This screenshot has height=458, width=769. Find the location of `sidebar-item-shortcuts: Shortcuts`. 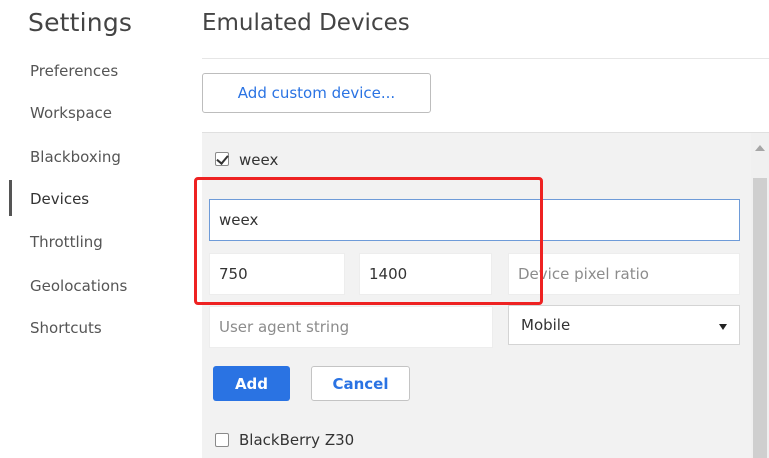

sidebar-item-shortcuts: Shortcuts is located at coordinates (66, 328).